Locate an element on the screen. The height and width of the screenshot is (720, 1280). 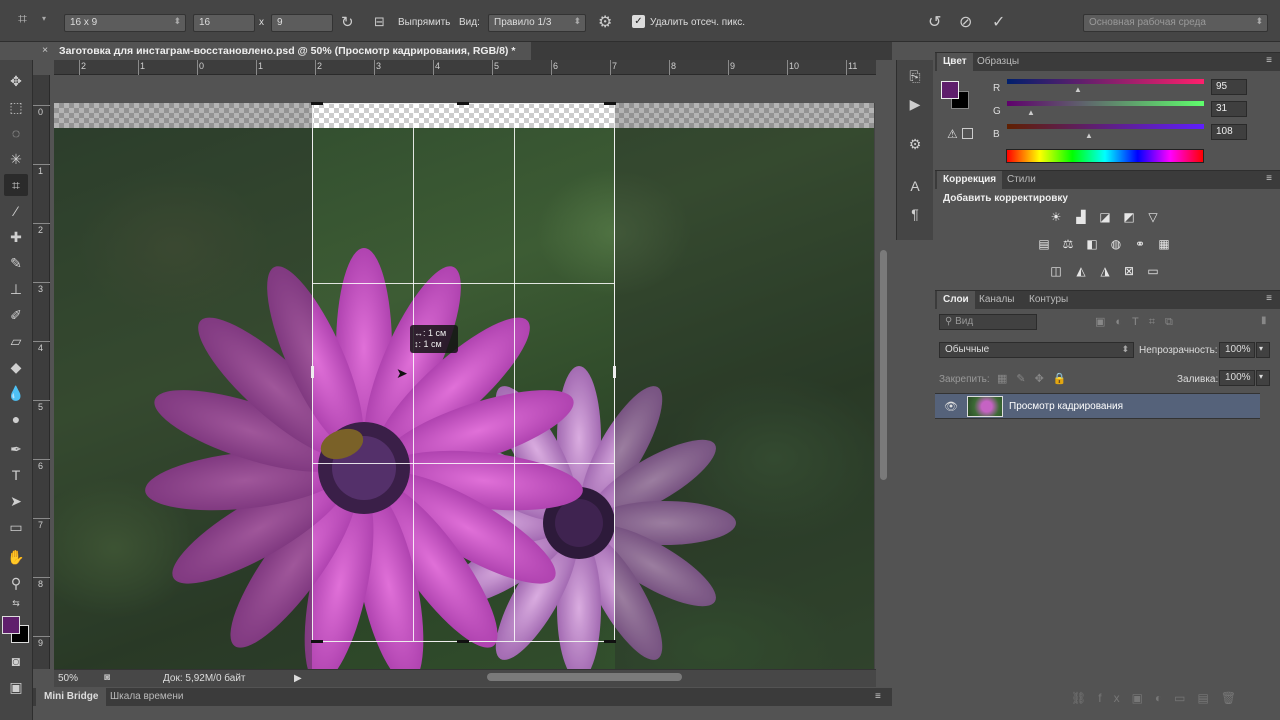
document-size: Док: 5,92M/0 байт is located at coordinates (204, 678).